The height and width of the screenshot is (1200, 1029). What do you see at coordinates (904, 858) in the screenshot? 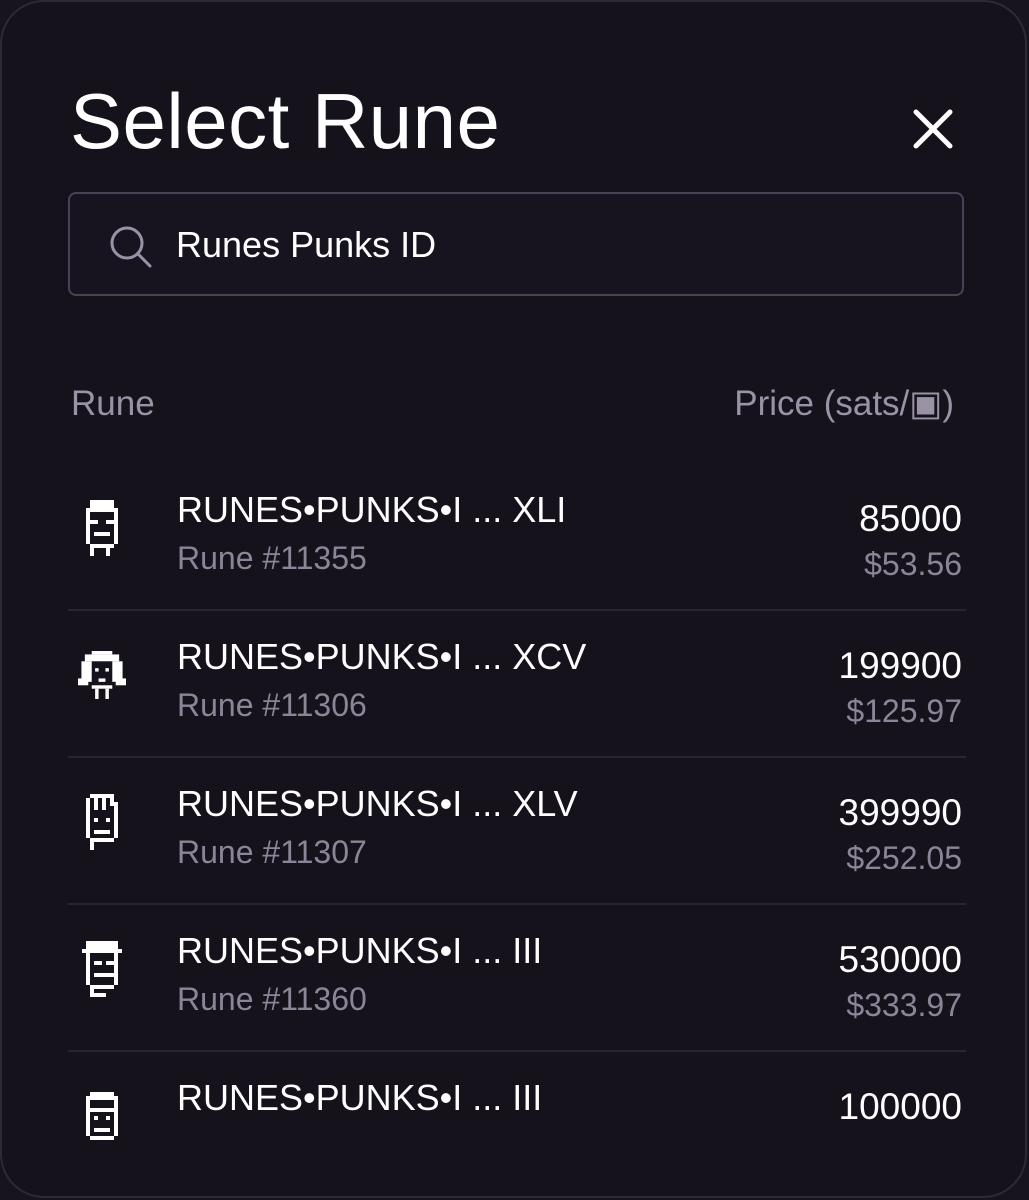
I see `price-usd: $252.05` at bounding box center [904, 858].